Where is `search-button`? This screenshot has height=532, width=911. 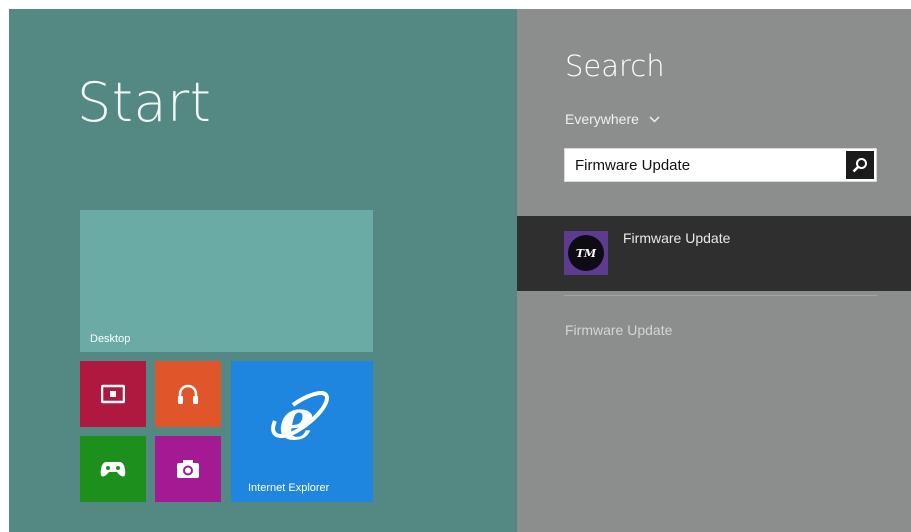 search-button is located at coordinates (860, 165).